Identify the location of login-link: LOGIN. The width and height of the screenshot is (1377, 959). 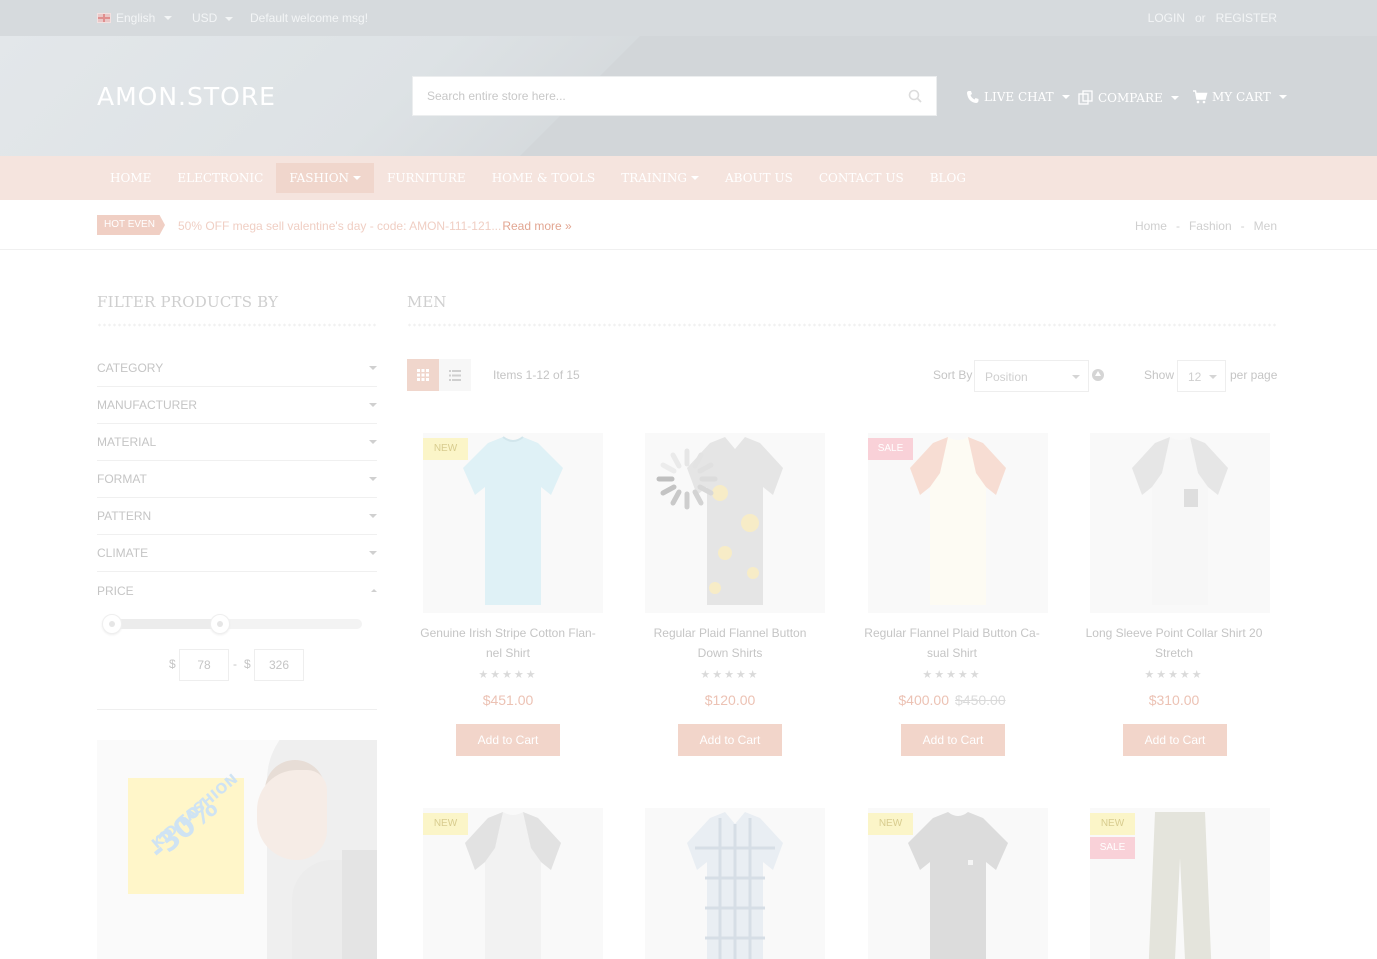
(1166, 18).